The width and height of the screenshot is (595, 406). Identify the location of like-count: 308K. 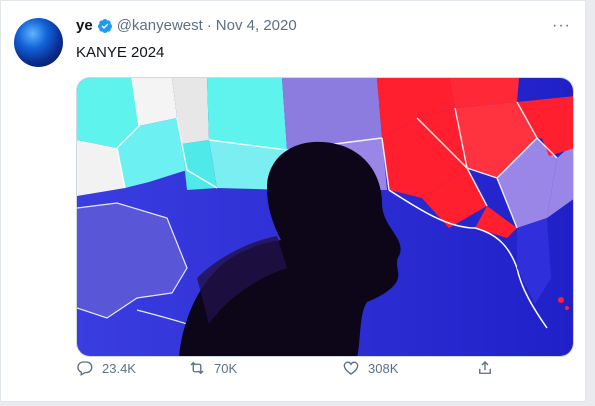
(383, 368).